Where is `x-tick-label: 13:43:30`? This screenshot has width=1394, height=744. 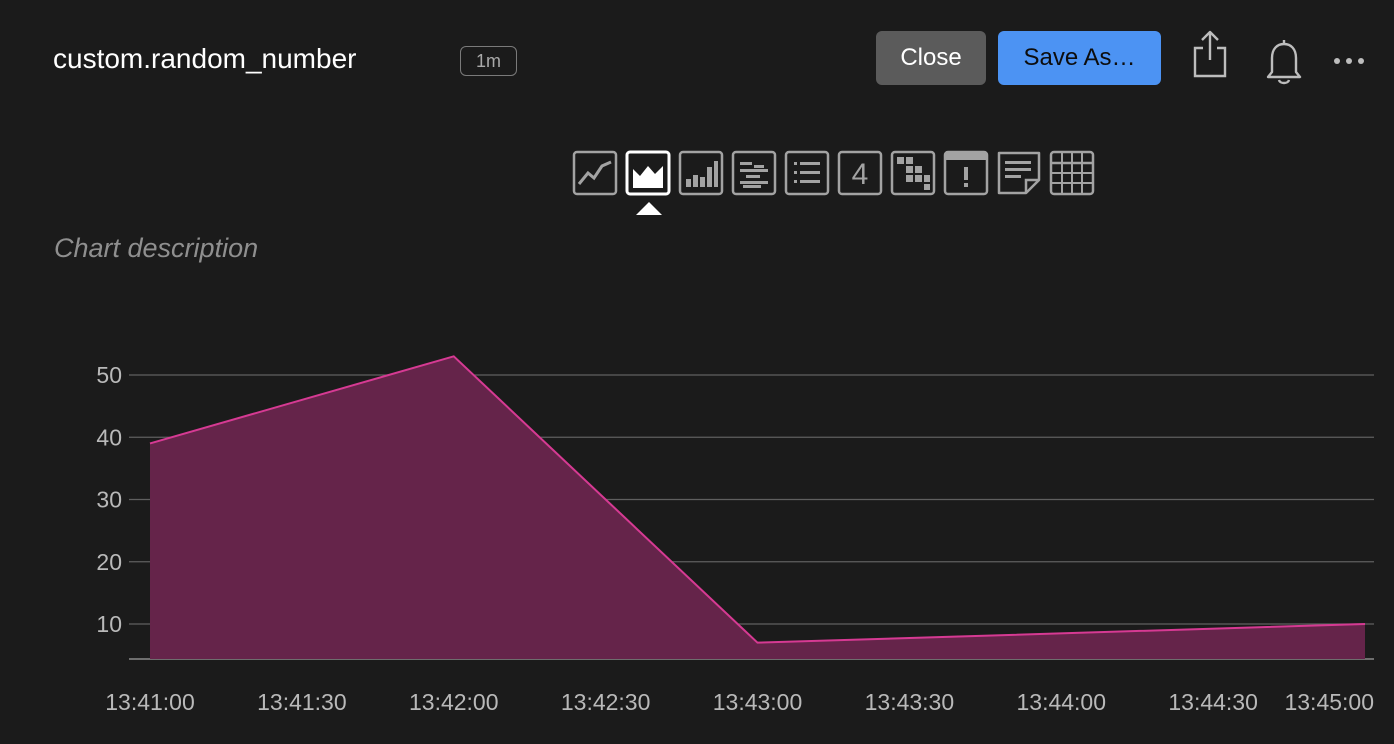 x-tick-label: 13:43:30 is located at coordinates (910, 702).